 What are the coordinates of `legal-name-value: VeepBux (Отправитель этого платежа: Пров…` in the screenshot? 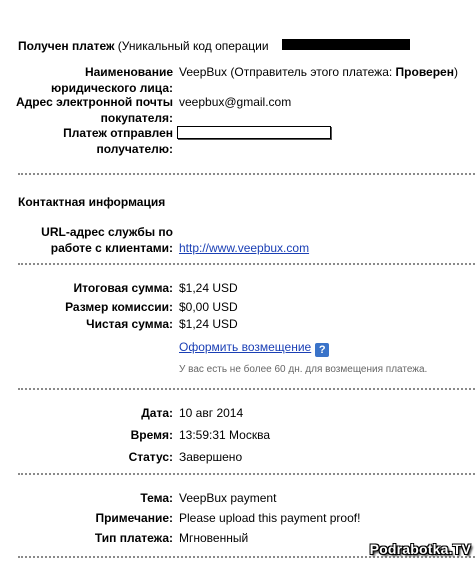 It's located at (318, 72).